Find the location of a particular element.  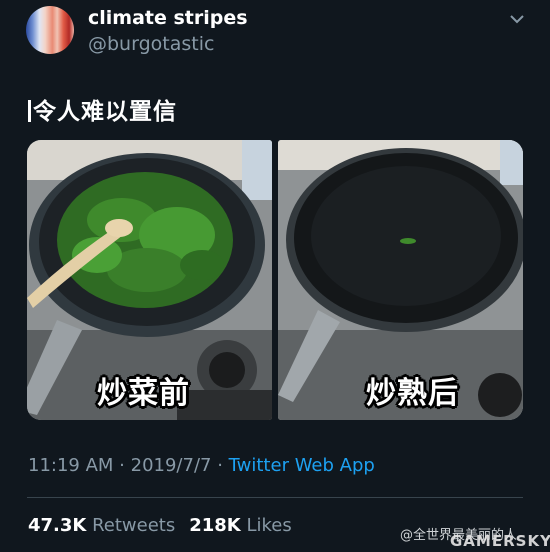

avatar is located at coordinates (50, 30).